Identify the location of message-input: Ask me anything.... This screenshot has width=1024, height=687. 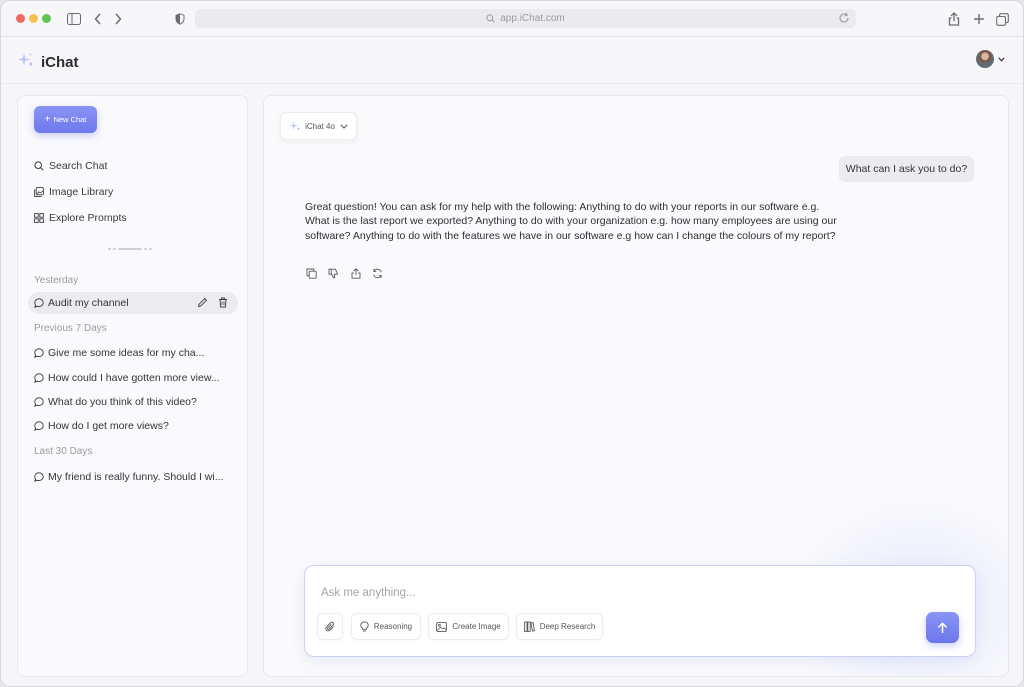
(368, 593).